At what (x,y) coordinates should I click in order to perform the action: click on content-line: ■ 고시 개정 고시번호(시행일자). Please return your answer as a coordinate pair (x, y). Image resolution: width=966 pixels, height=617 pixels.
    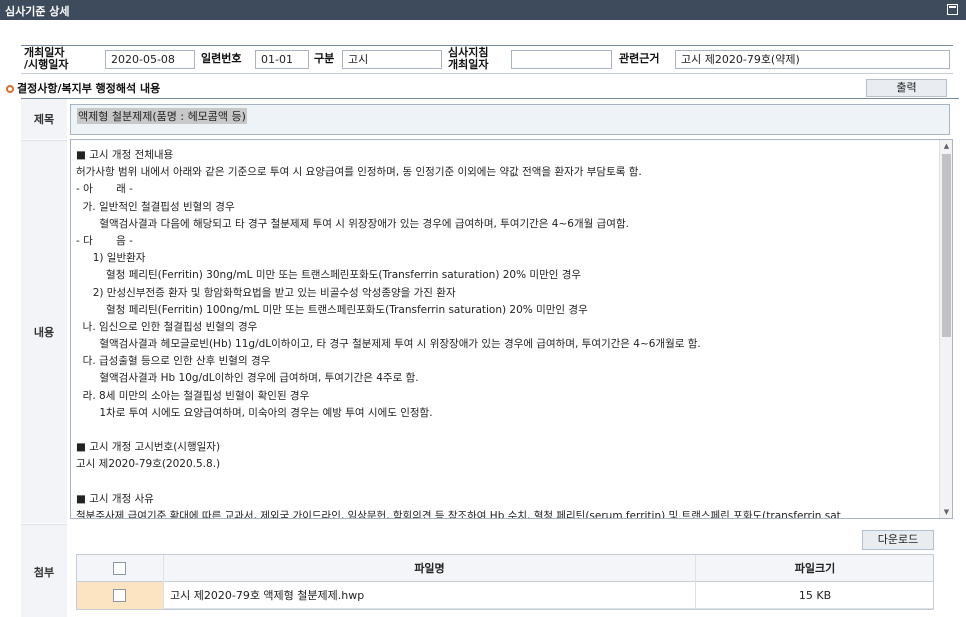
    Looking at the image, I should click on (148, 447).